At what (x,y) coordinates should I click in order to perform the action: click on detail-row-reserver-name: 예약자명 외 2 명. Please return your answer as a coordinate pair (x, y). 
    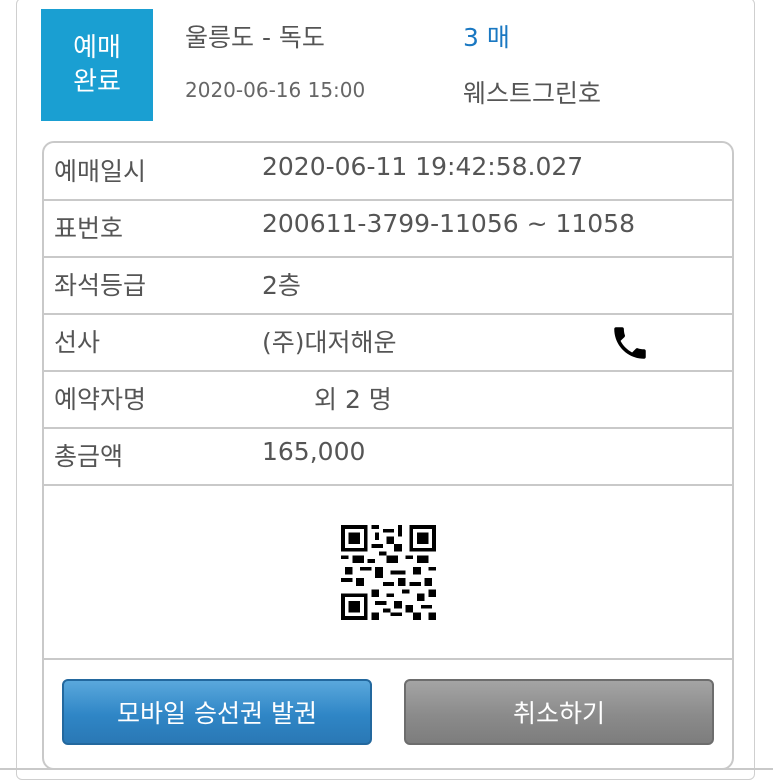
    Looking at the image, I should click on (388, 400).